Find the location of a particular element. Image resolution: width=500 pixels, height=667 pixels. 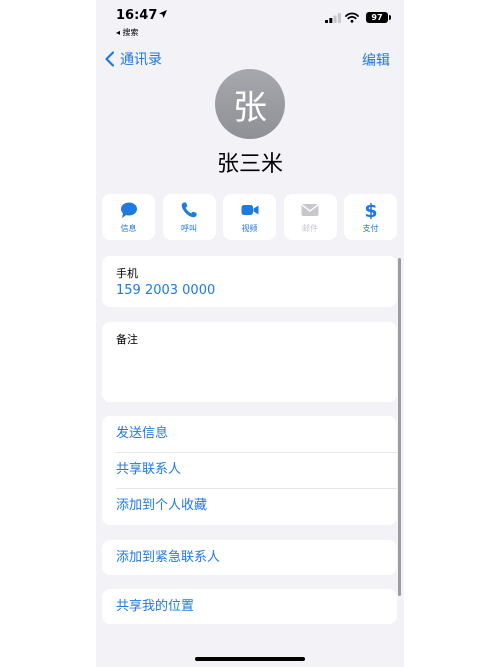

share-my-location-row: 共享我的位置 is located at coordinates (249, 606).